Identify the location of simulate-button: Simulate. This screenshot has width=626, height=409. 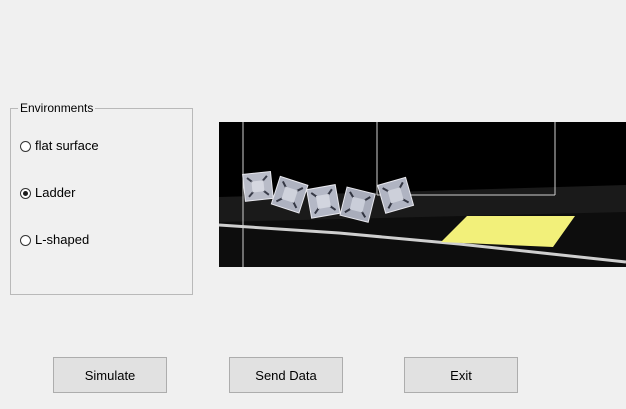
(110, 375).